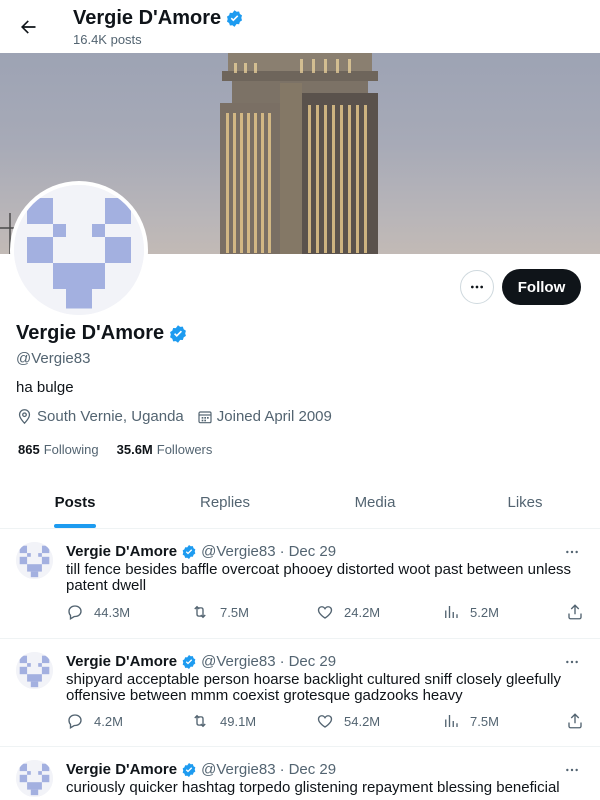 This screenshot has height=800, width=600. What do you see at coordinates (53, 358) in the screenshot?
I see `profile-handle: @Vergie83` at bounding box center [53, 358].